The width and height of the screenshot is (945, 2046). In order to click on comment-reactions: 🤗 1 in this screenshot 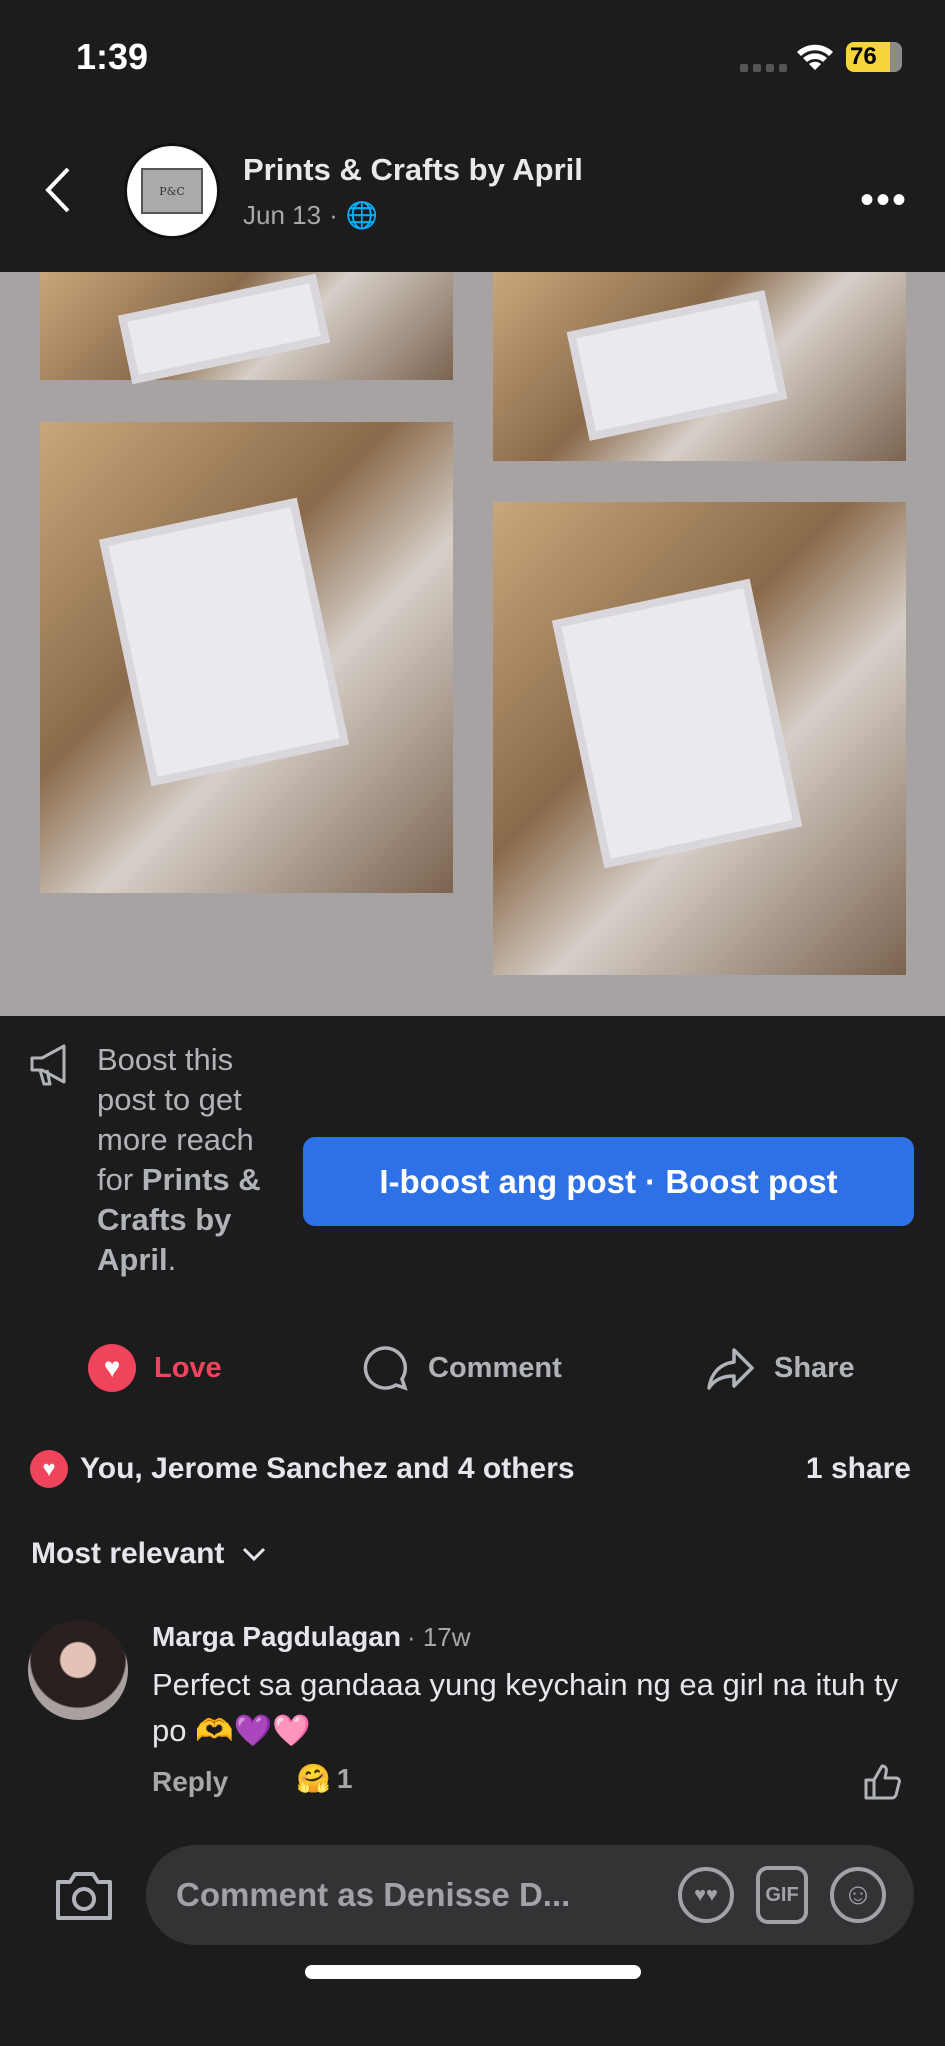, I will do `click(324, 1778)`.